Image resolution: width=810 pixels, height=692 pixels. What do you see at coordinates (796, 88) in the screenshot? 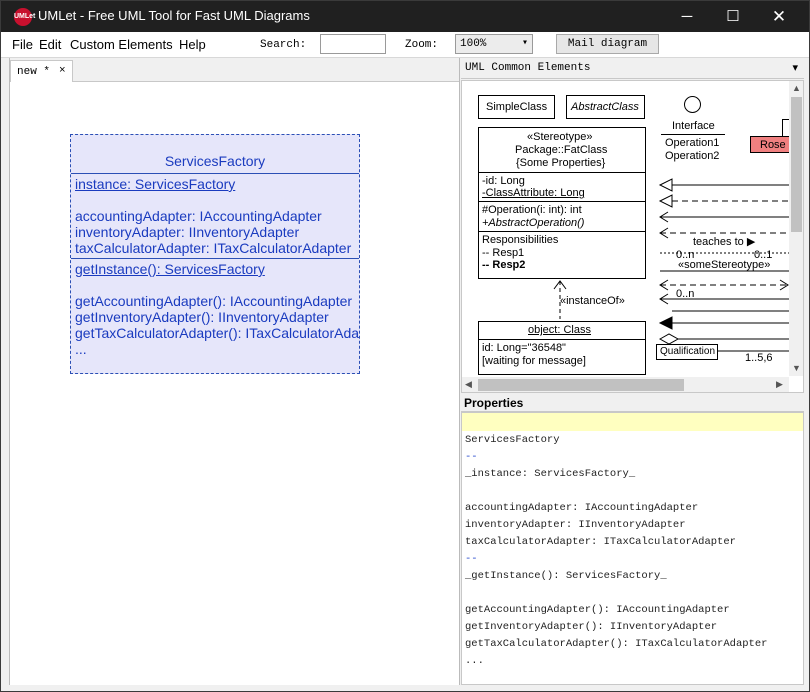
I see `scroll-up-icon: ▲` at bounding box center [796, 88].